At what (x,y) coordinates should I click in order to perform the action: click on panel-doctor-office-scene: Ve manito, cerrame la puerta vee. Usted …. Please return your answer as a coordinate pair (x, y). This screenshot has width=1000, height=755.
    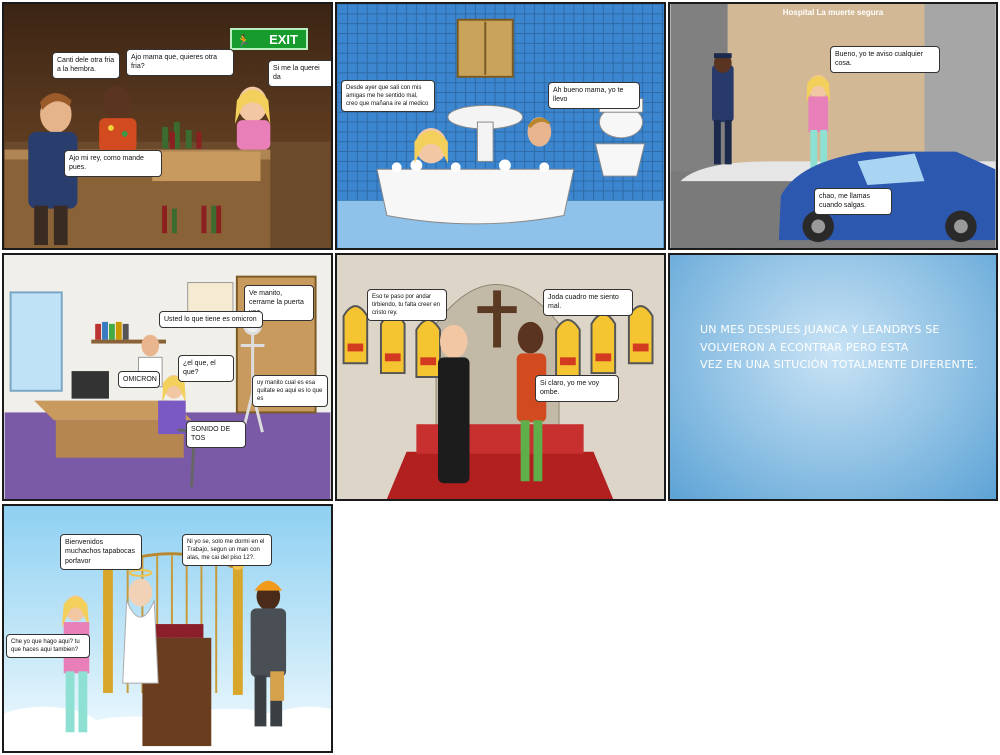
    Looking at the image, I should click on (167, 377).